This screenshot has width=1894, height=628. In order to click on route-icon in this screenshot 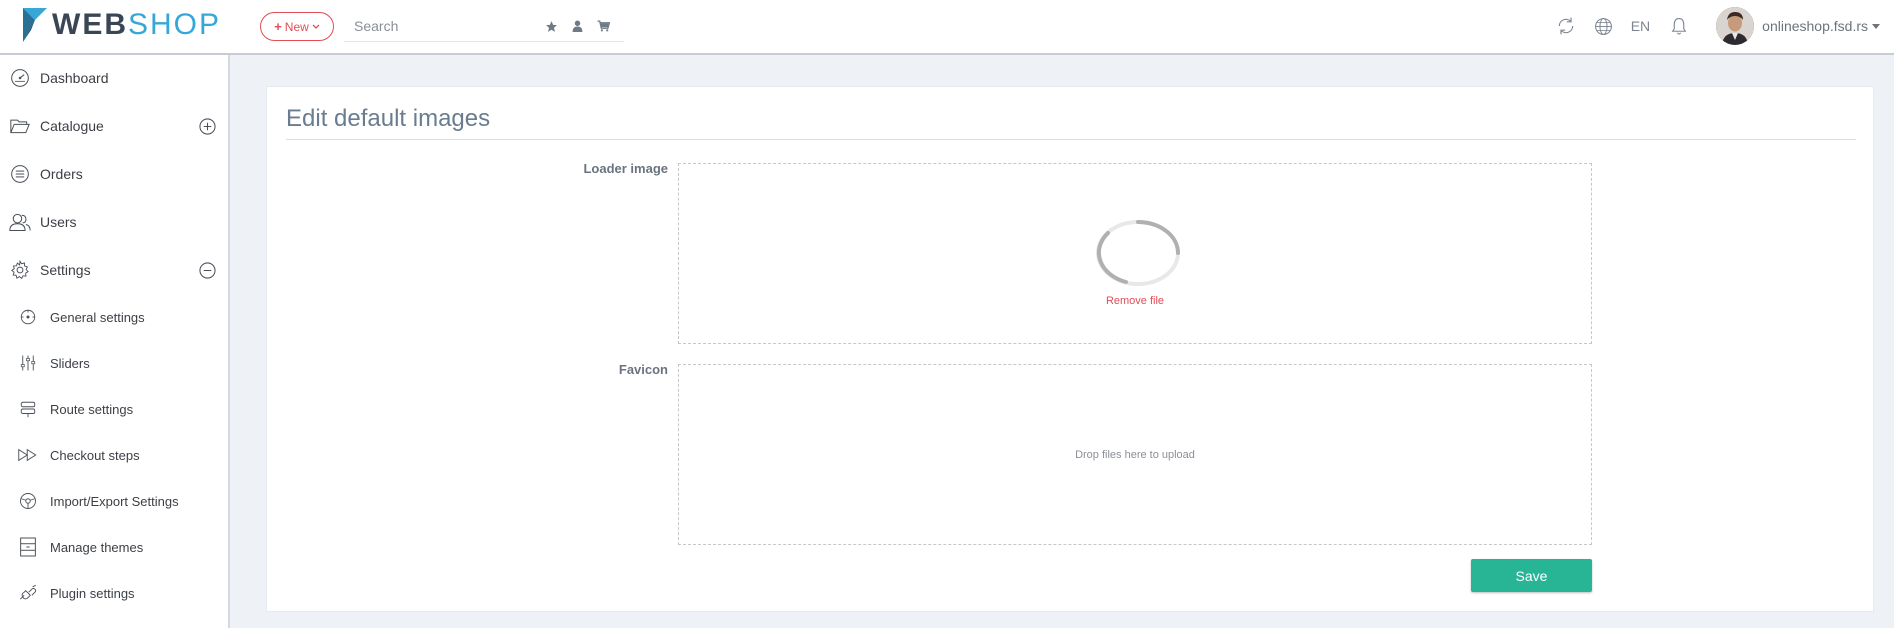, I will do `click(28, 409)`.